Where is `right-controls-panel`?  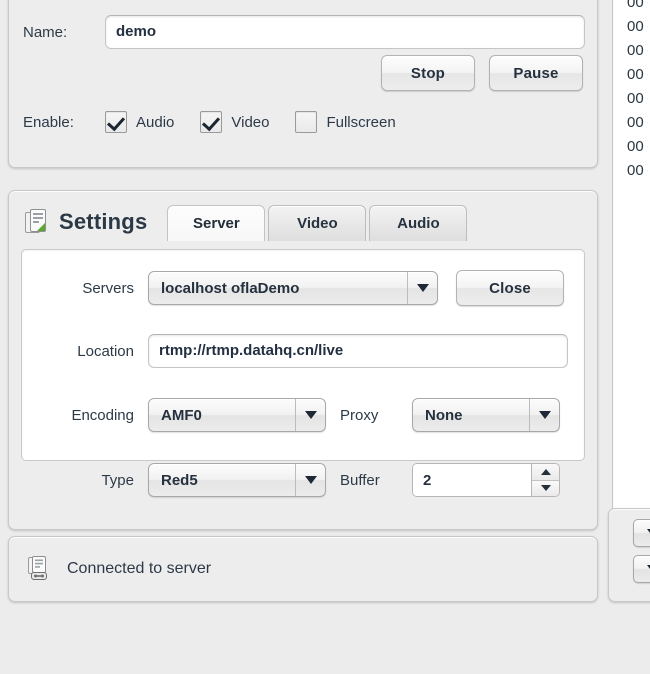
right-controls-panel is located at coordinates (629, 555).